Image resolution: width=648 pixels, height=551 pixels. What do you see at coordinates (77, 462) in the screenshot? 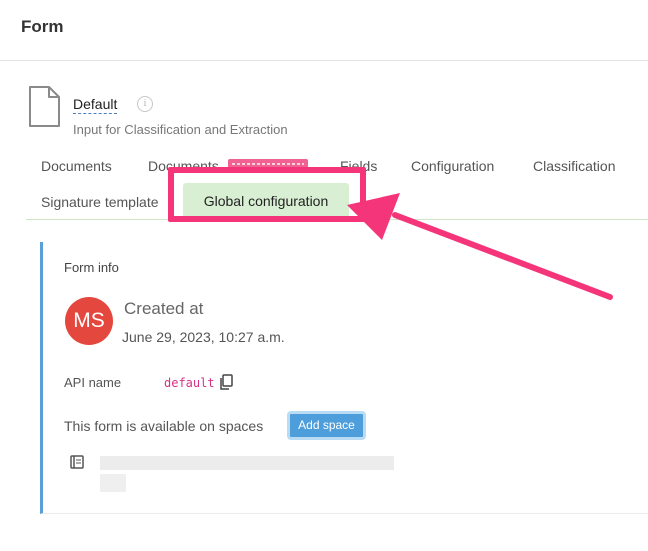
I see `book-icon` at bounding box center [77, 462].